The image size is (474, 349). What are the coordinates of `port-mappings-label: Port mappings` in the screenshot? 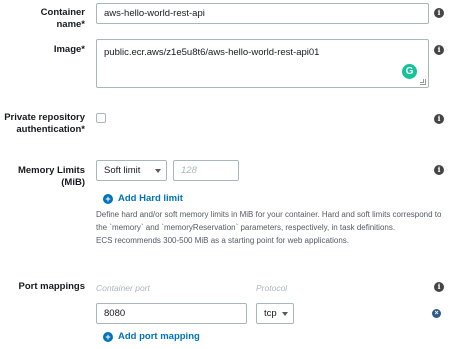 It's located at (51, 286).